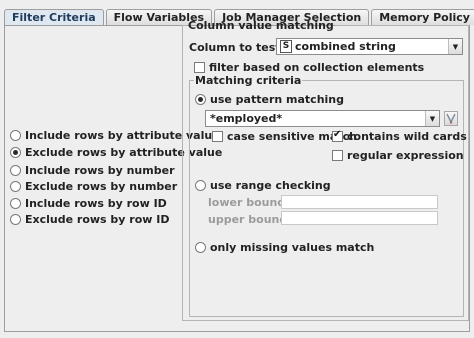 The width and height of the screenshot is (474, 338). I want to click on radio-exclude-row-id: Exclude rows by row ID, so click(90, 219).